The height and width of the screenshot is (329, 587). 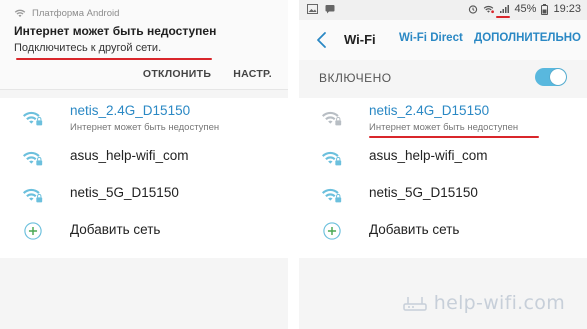 What do you see at coordinates (321, 9) in the screenshot?
I see `status-bar-notifications` at bounding box center [321, 9].